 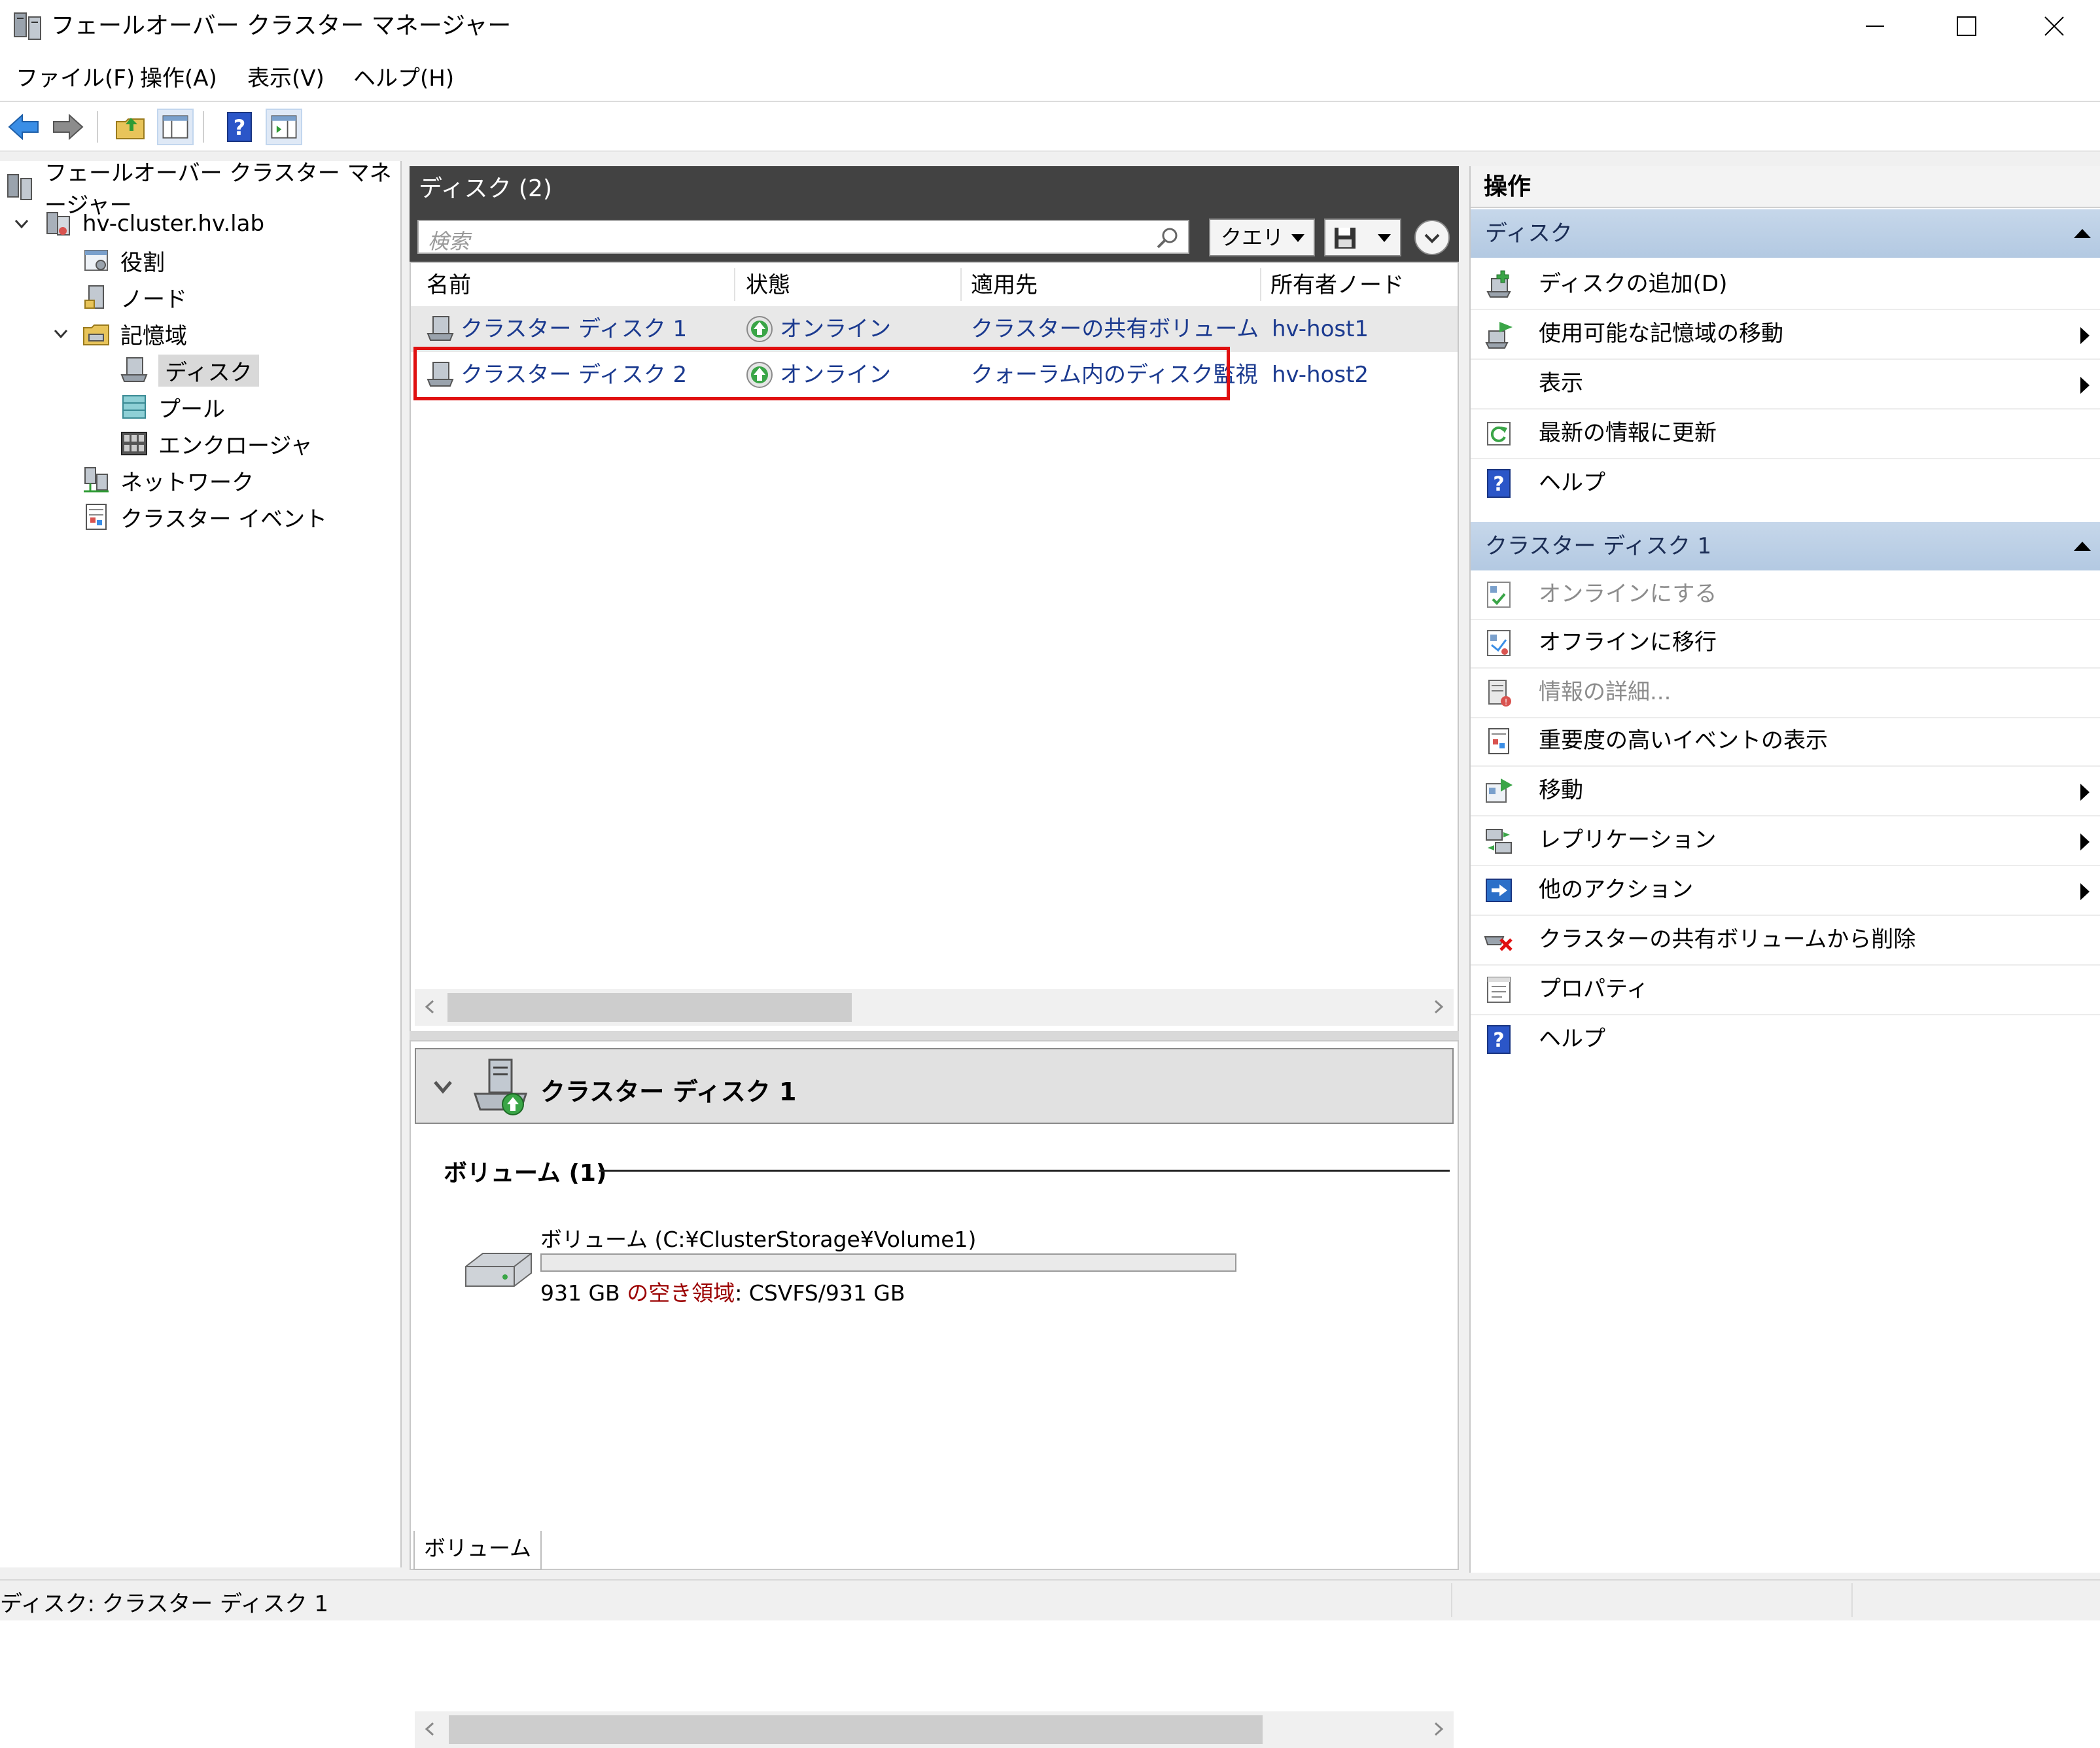 I want to click on action-label: クラスターの共有ボリュームから削除, so click(x=1727, y=939).